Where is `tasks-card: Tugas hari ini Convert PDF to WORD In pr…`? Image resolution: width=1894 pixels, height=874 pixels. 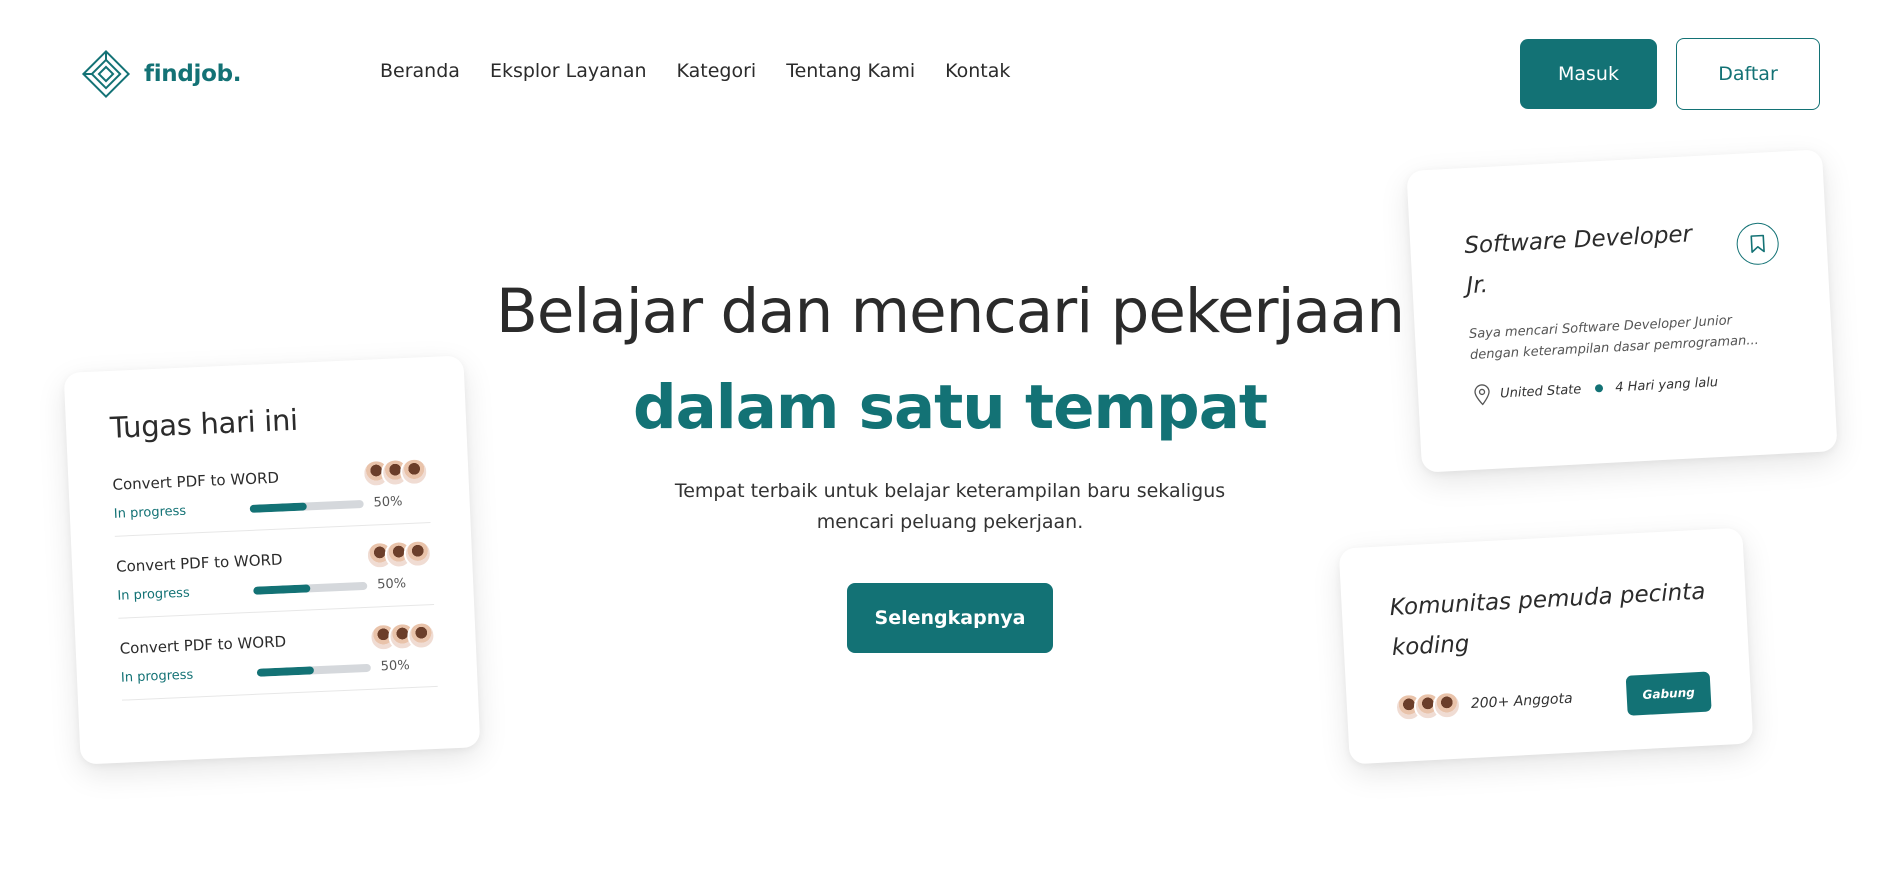 tasks-card: Tugas hari ini Convert PDF to WORD In pr… is located at coordinates (272, 560).